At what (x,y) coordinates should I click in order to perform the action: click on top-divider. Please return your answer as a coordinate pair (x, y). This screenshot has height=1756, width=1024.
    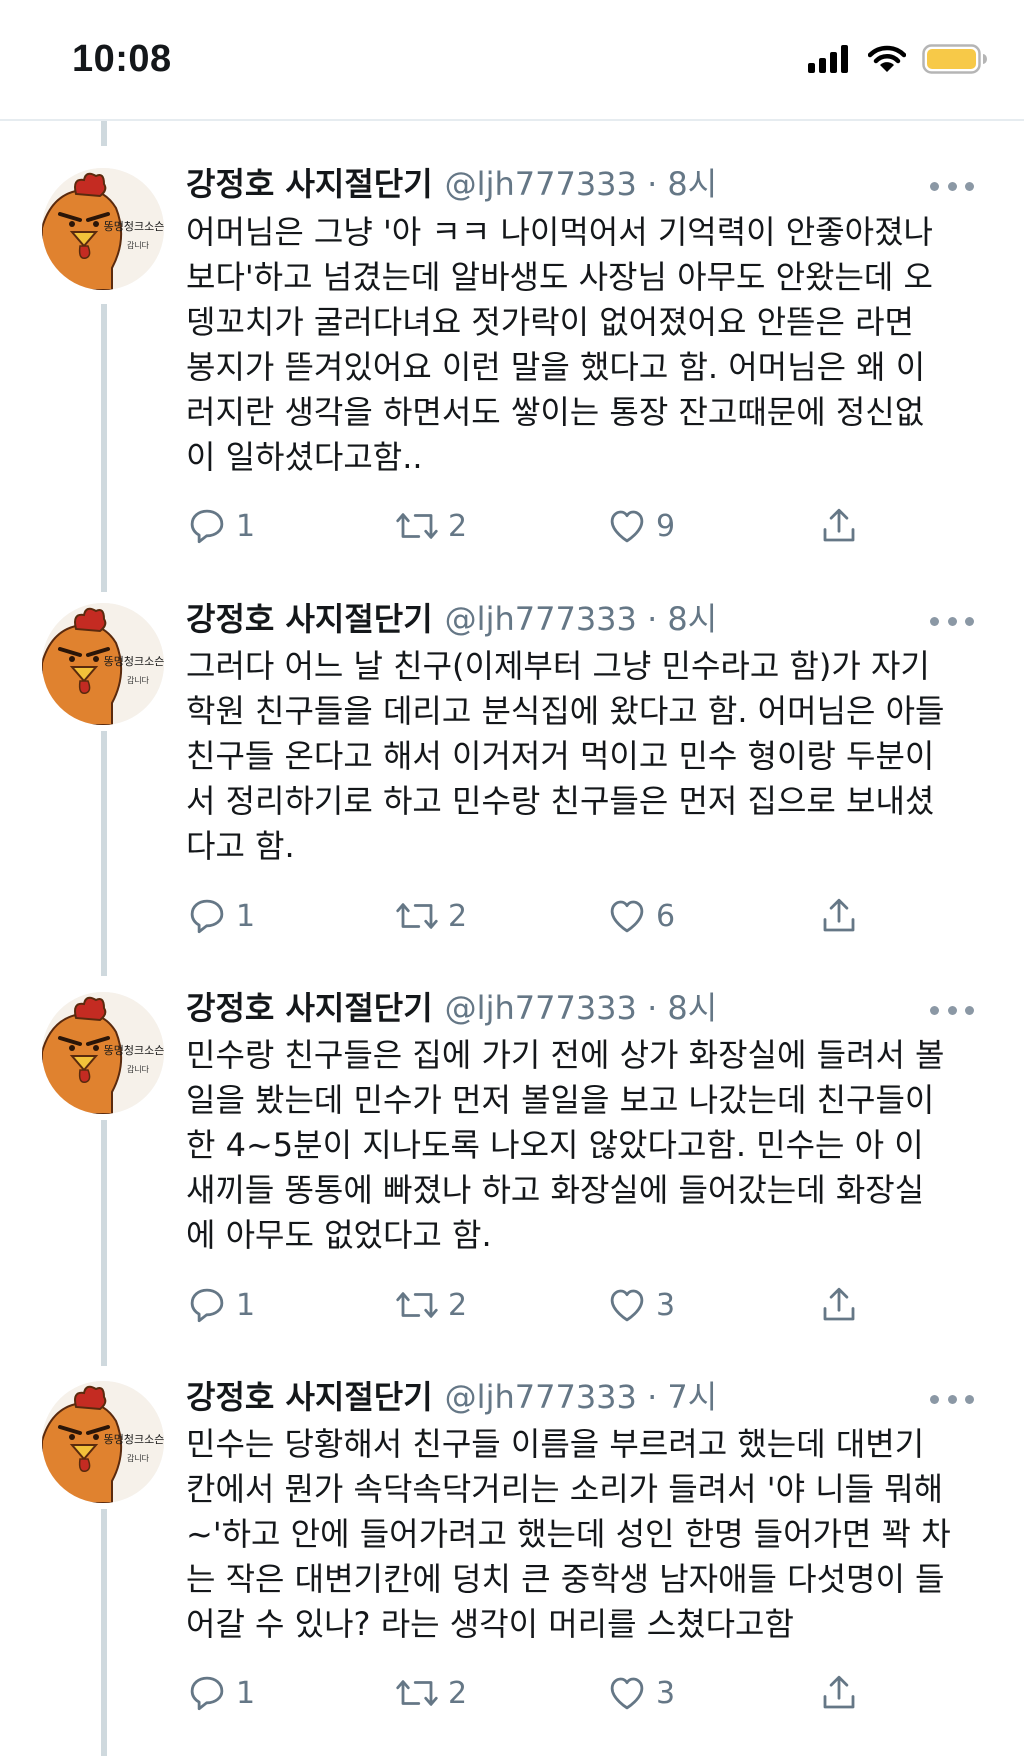
    Looking at the image, I should click on (512, 120).